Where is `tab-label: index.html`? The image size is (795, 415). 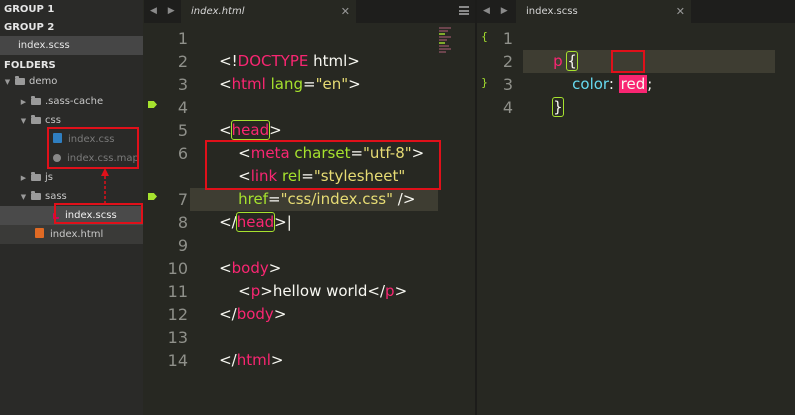 tab-label: index.html is located at coordinates (218, 11).